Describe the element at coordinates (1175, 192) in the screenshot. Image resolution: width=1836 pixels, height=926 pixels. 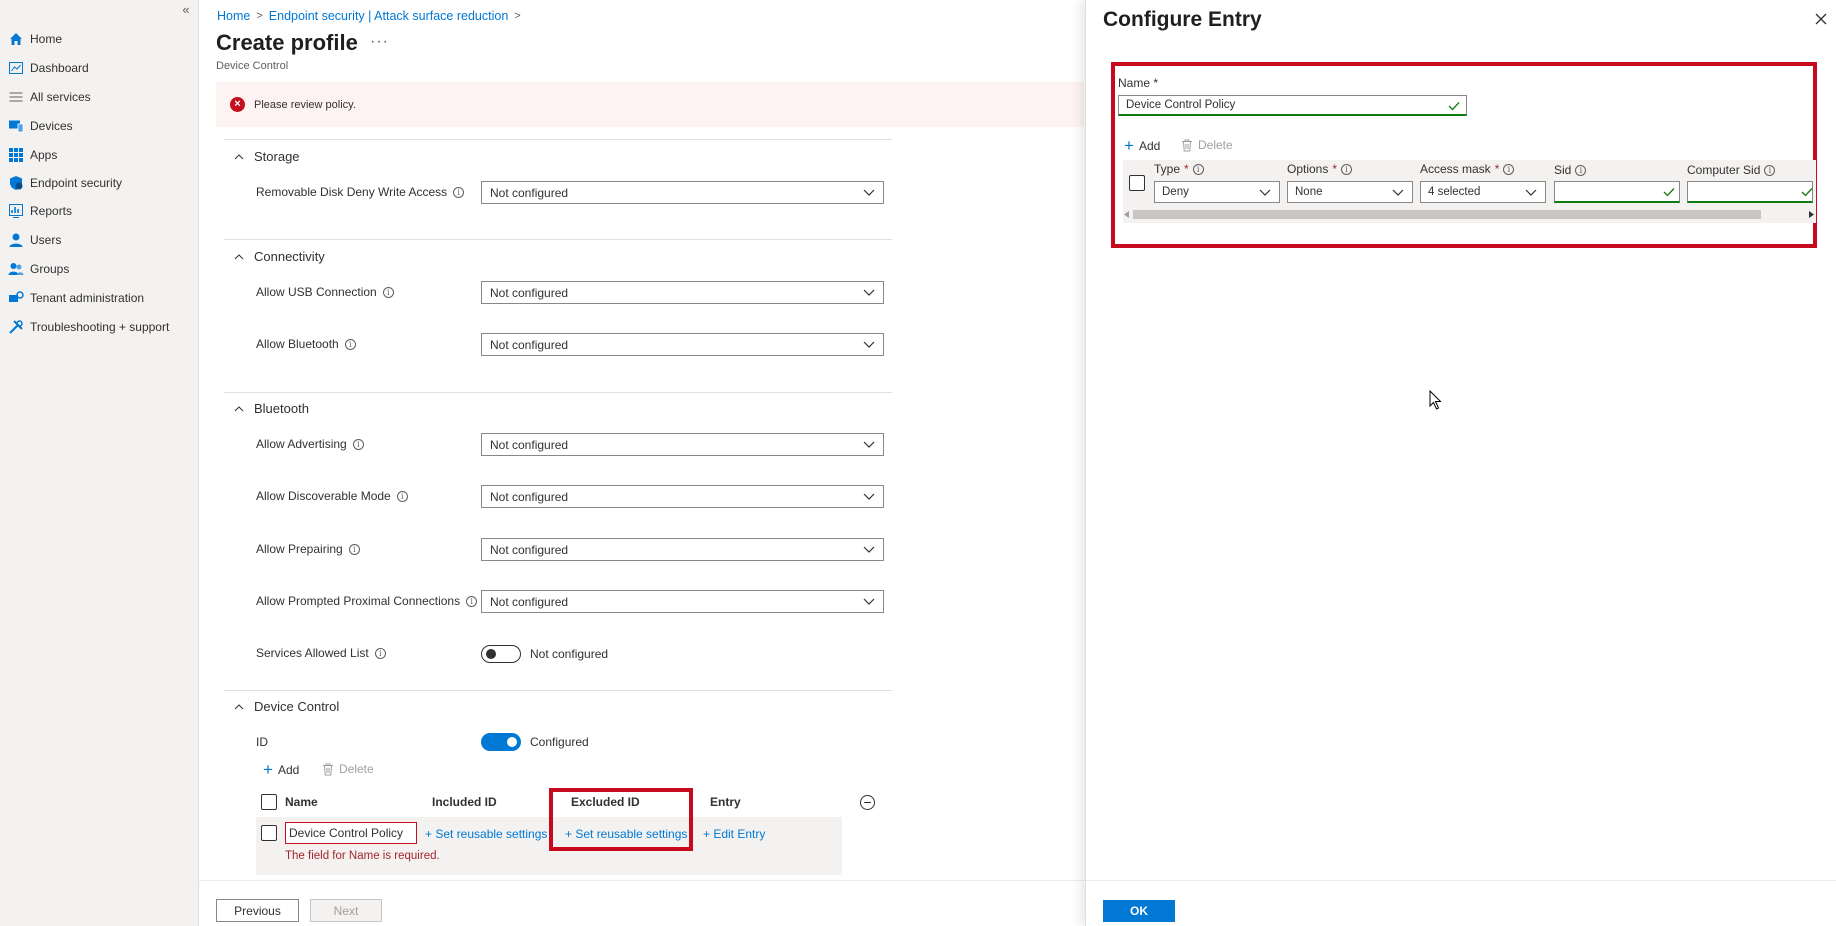
I see `dropdown-value: Deny` at that location.